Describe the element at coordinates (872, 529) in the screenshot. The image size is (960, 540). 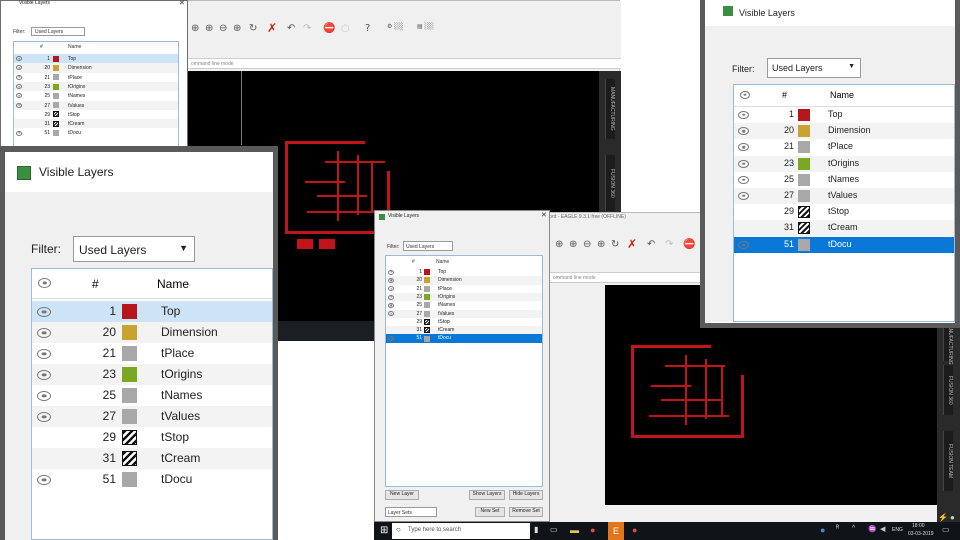
I see `network-icon: ♒` at that location.